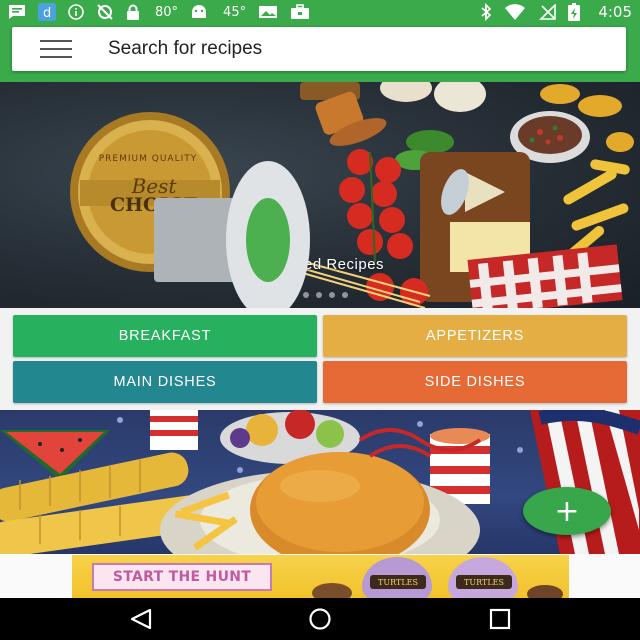 The width and height of the screenshot is (640, 640). I want to click on app-bar: Search for recipes, so click(320, 53).